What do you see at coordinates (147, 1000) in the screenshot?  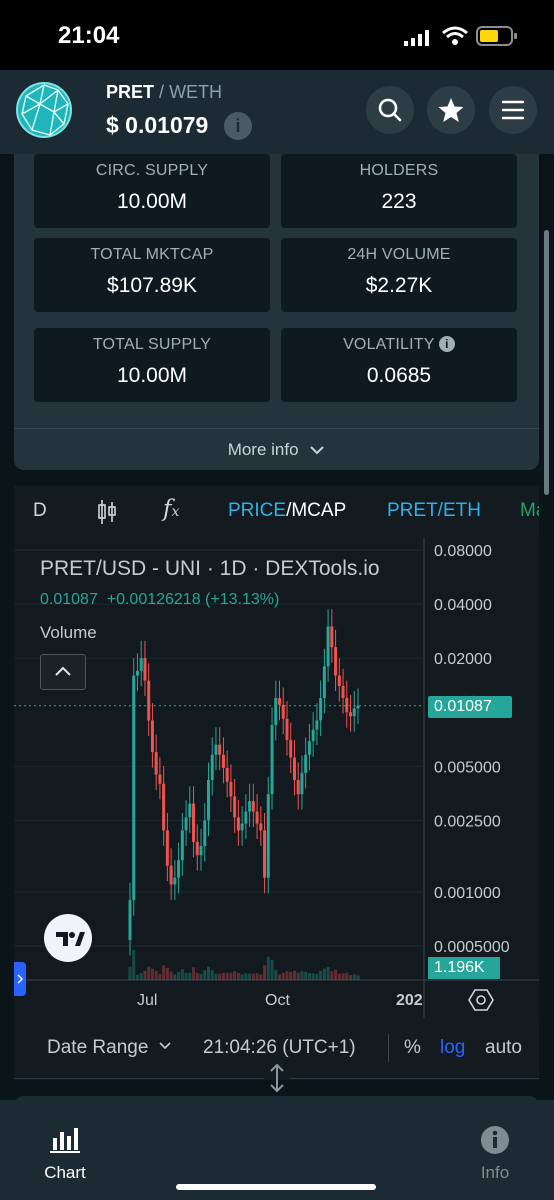 I see `time-label: Jul` at bounding box center [147, 1000].